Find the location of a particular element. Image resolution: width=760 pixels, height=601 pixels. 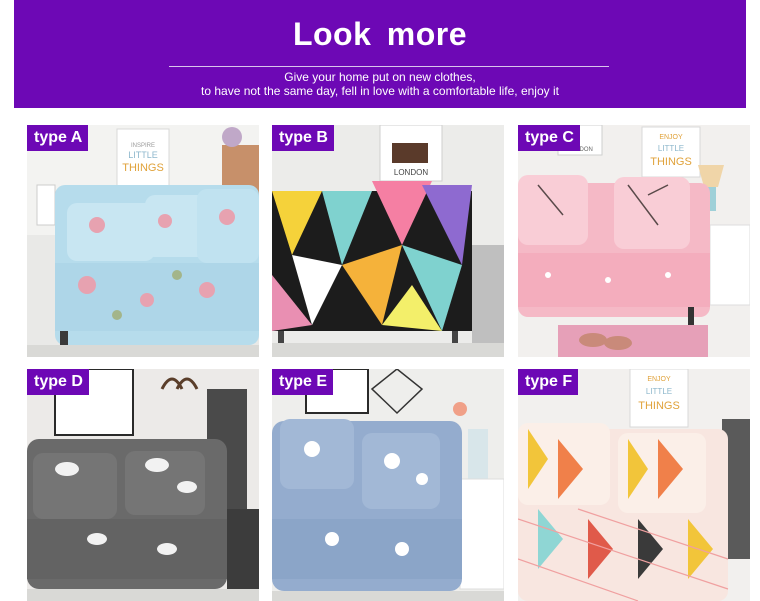

sofa-photo-geometric: LONDON is located at coordinates (388, 241).